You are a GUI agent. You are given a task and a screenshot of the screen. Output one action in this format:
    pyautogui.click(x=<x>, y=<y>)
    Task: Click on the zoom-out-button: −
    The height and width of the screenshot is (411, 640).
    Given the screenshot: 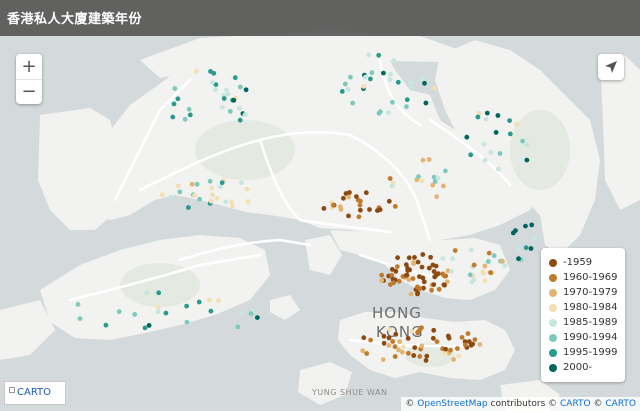 What is the action you would take?
    pyautogui.click(x=29, y=91)
    